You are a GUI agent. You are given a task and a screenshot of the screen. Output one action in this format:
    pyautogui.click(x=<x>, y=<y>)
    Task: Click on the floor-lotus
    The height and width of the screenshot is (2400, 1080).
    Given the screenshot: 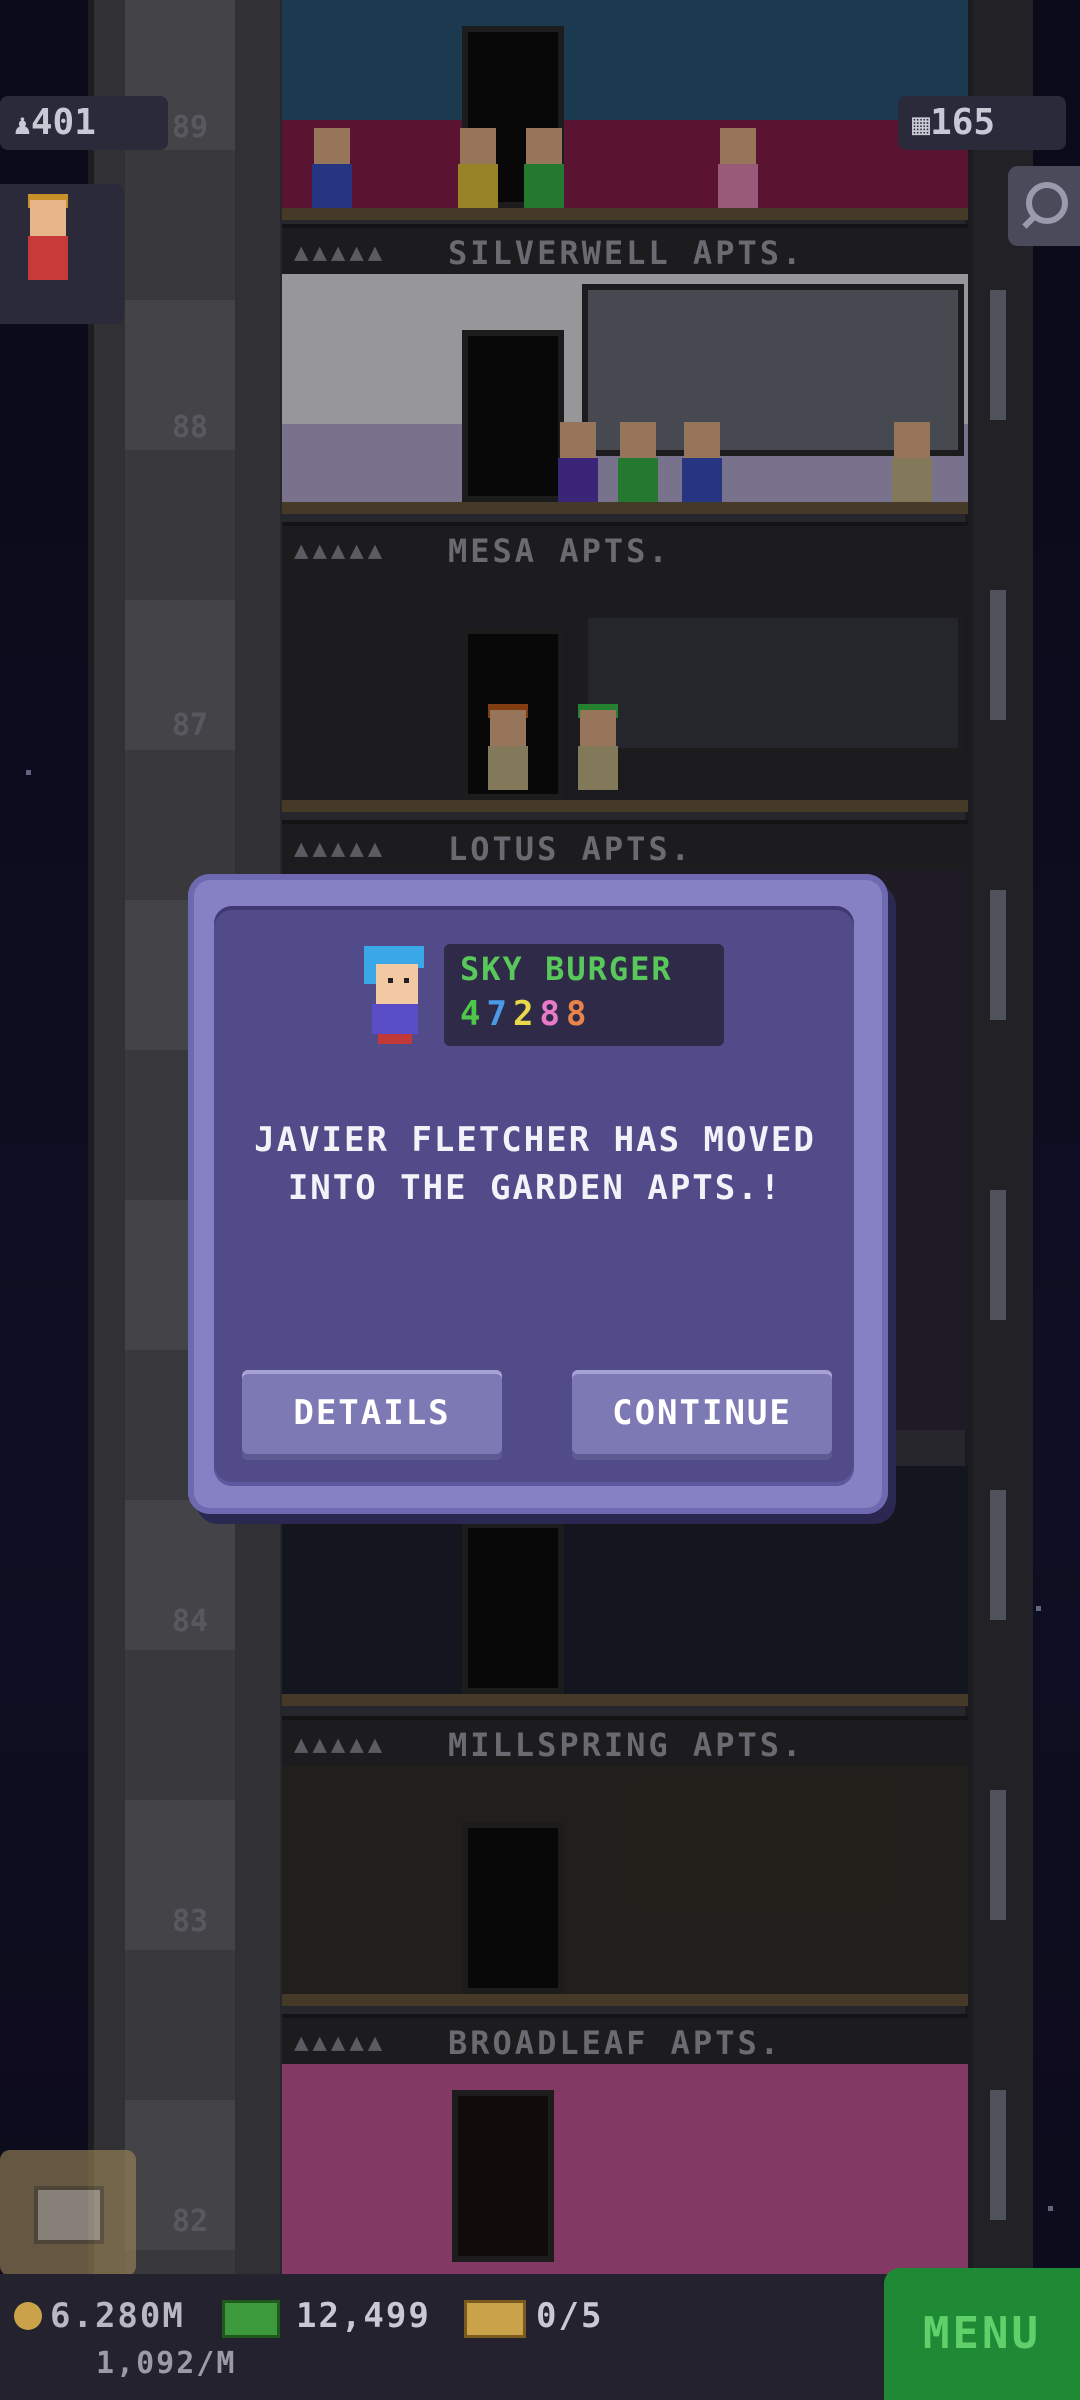 What is the action you would take?
    pyautogui.click(x=625, y=692)
    